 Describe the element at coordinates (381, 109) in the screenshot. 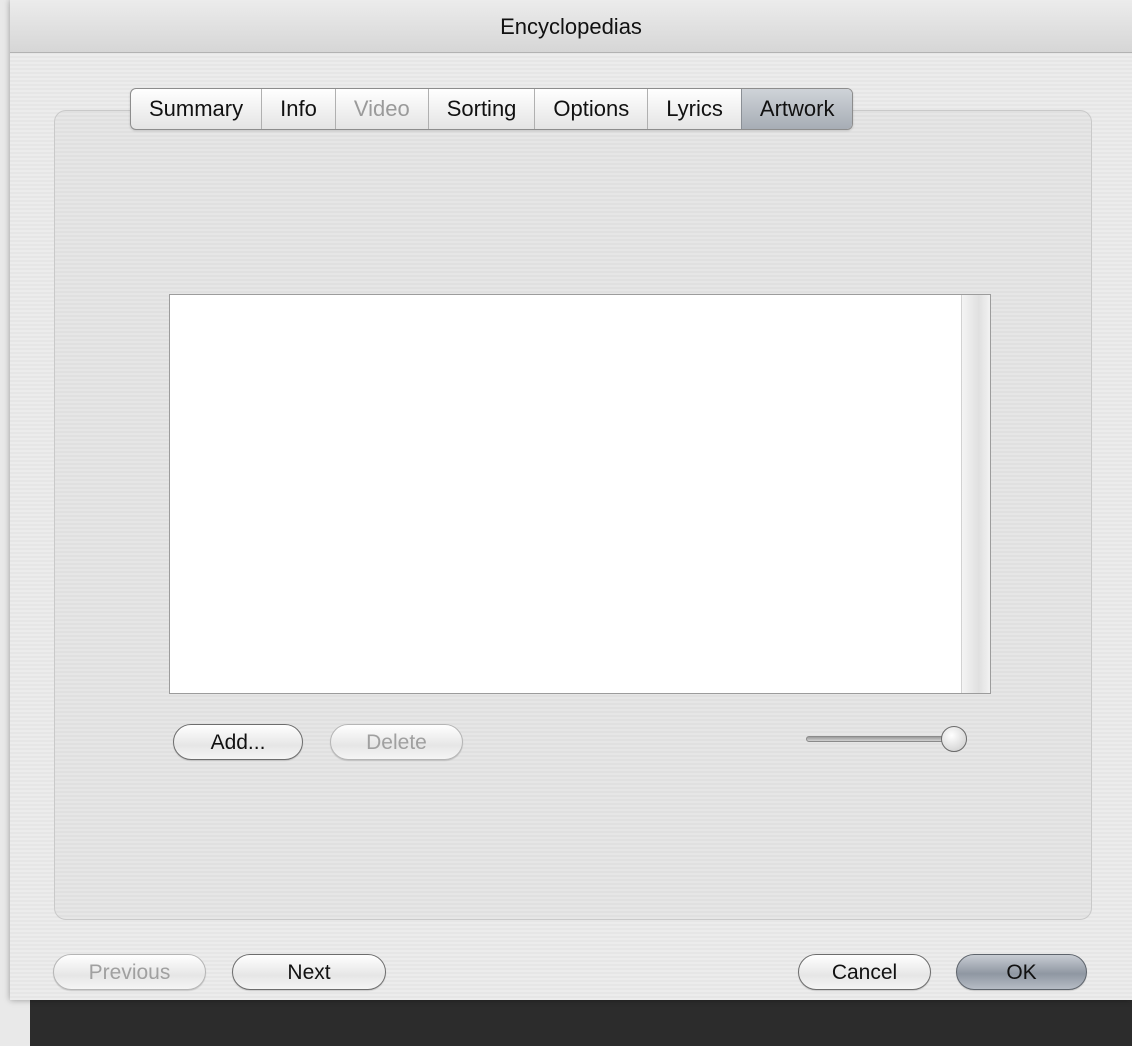

I see `tab-video: Video` at that location.